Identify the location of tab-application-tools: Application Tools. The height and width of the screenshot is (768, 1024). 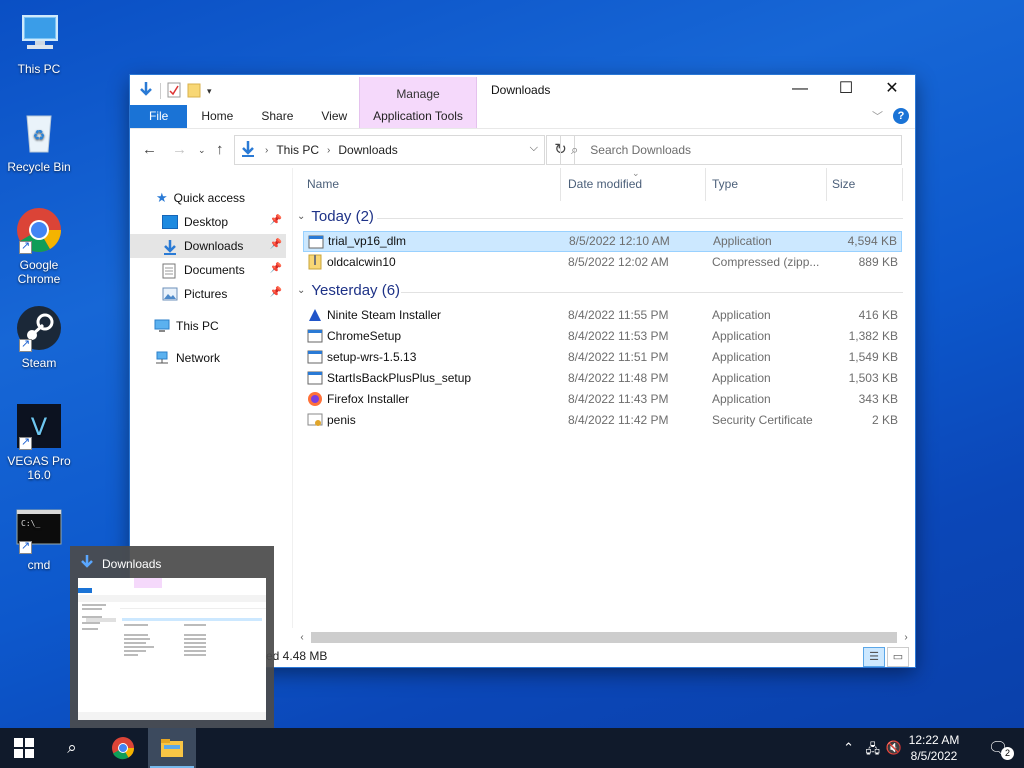
(418, 116).